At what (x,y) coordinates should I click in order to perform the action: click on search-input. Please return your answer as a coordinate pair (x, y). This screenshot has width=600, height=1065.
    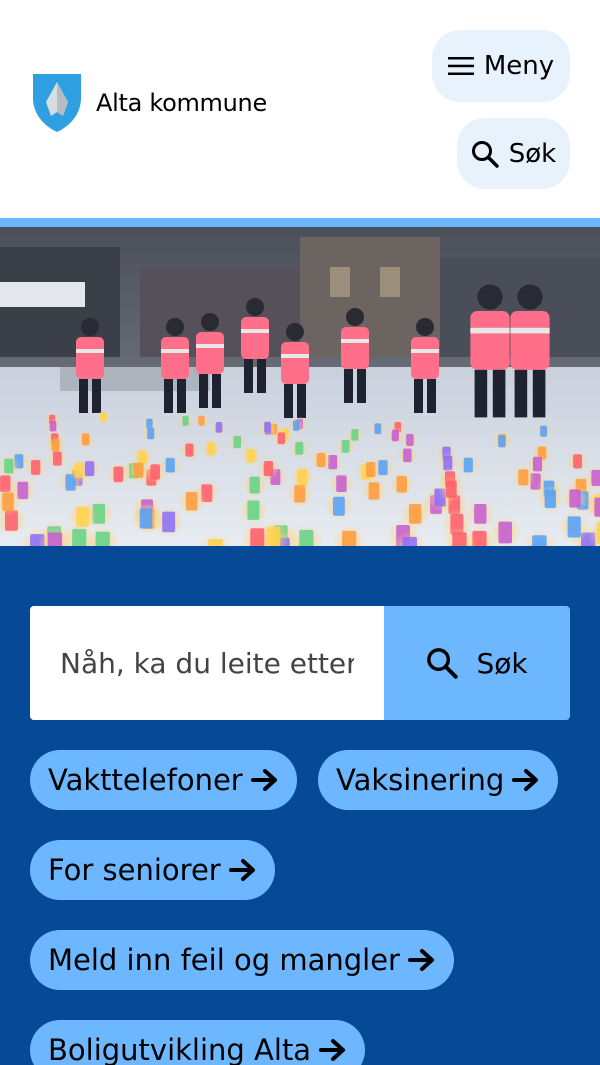
    Looking at the image, I should click on (207, 663).